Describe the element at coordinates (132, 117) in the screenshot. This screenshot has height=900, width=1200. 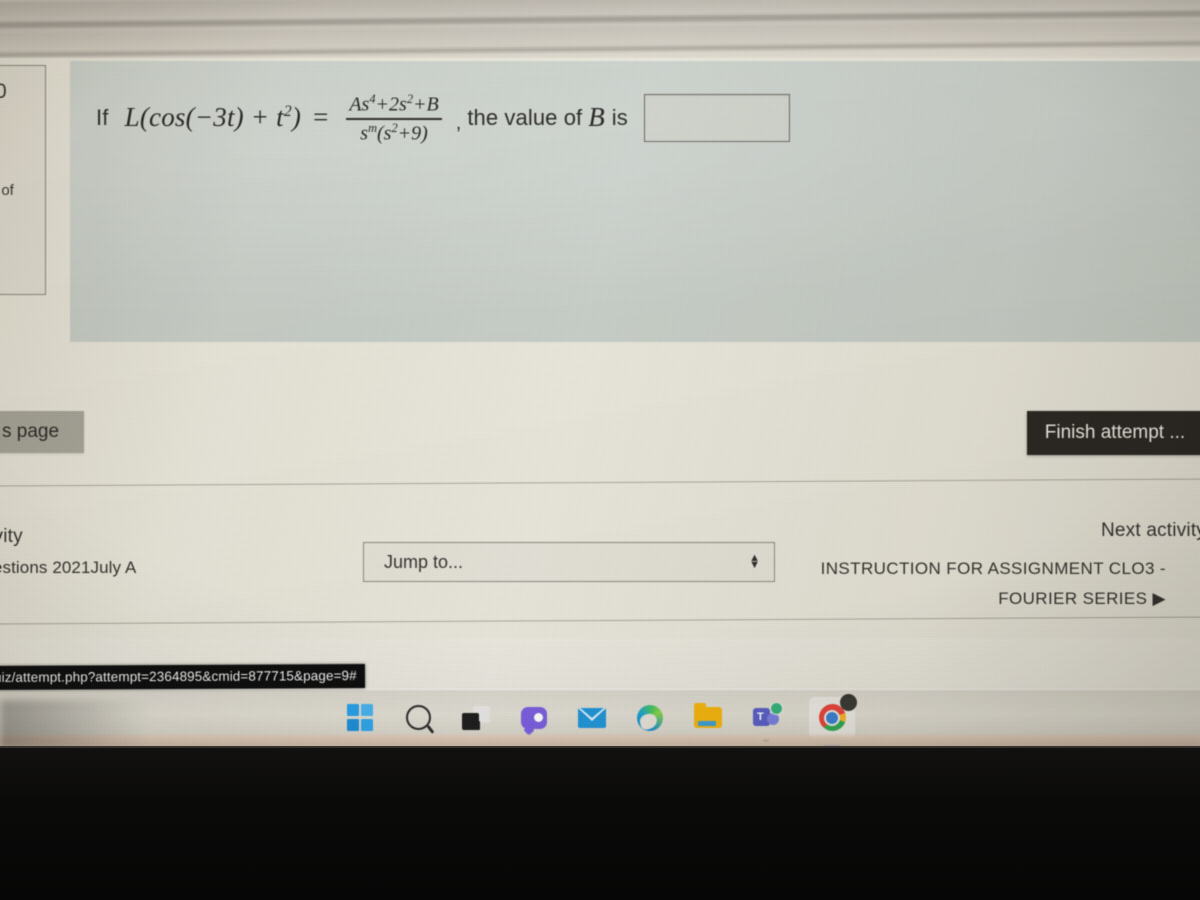
I see `laplace-operator: L` at that location.